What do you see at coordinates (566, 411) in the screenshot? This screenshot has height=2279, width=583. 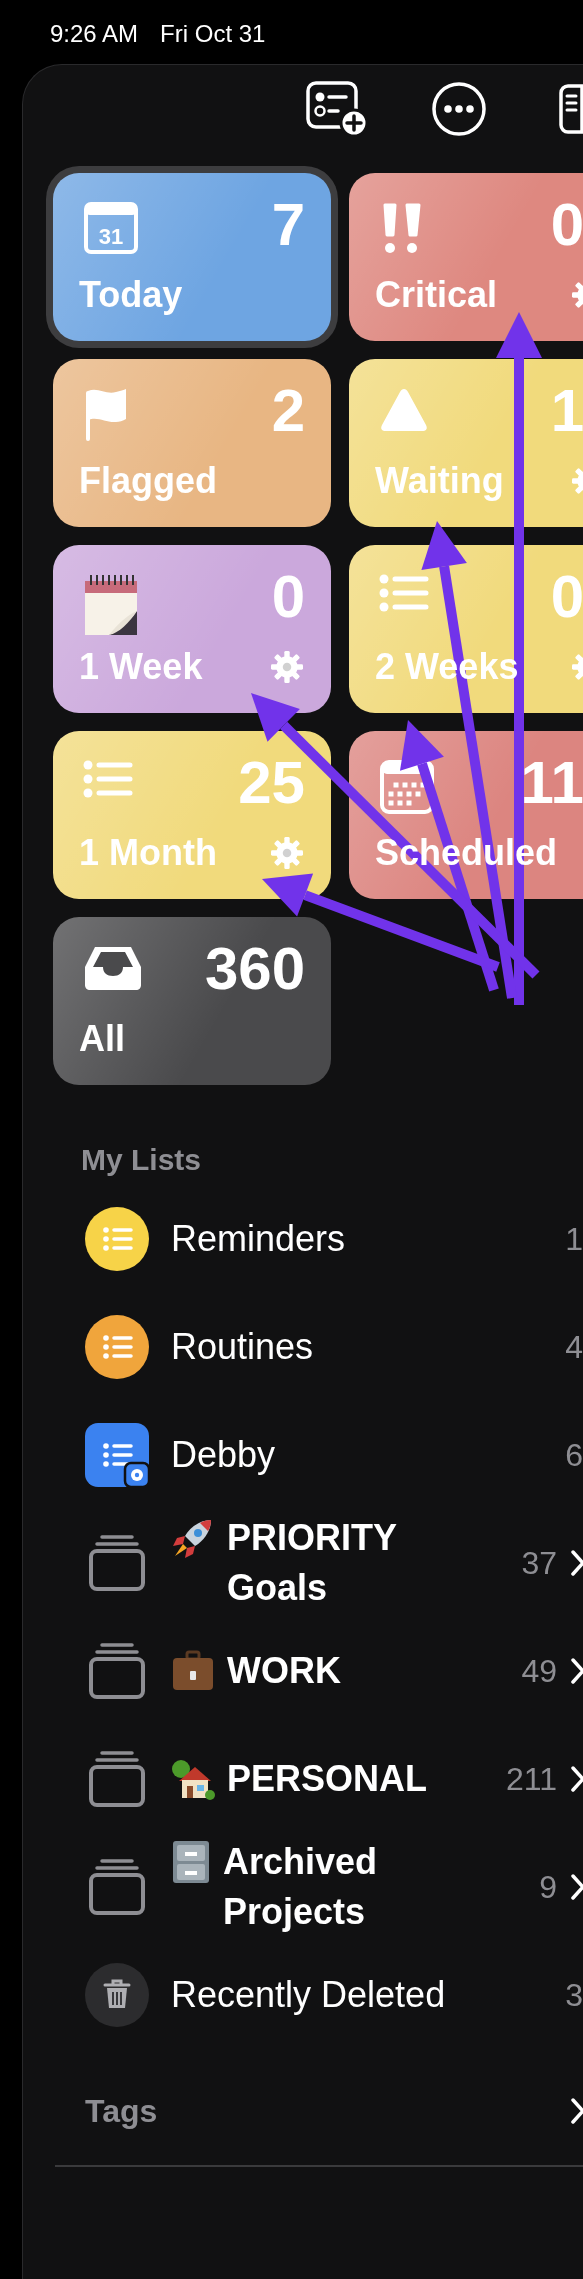 I see `count: 1` at bounding box center [566, 411].